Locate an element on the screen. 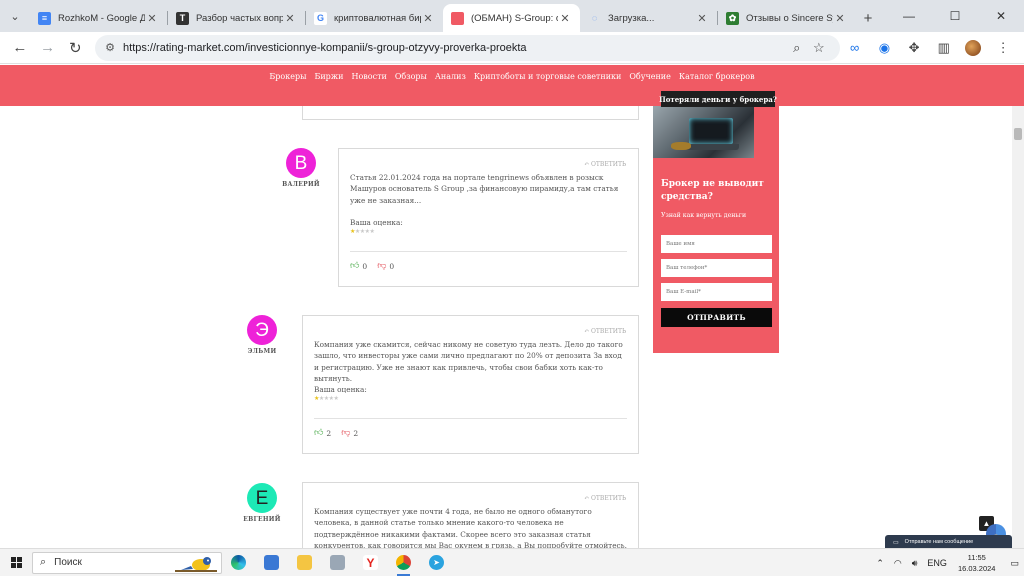  yandex-taskbar-icon: Y is located at coordinates (370, 562).